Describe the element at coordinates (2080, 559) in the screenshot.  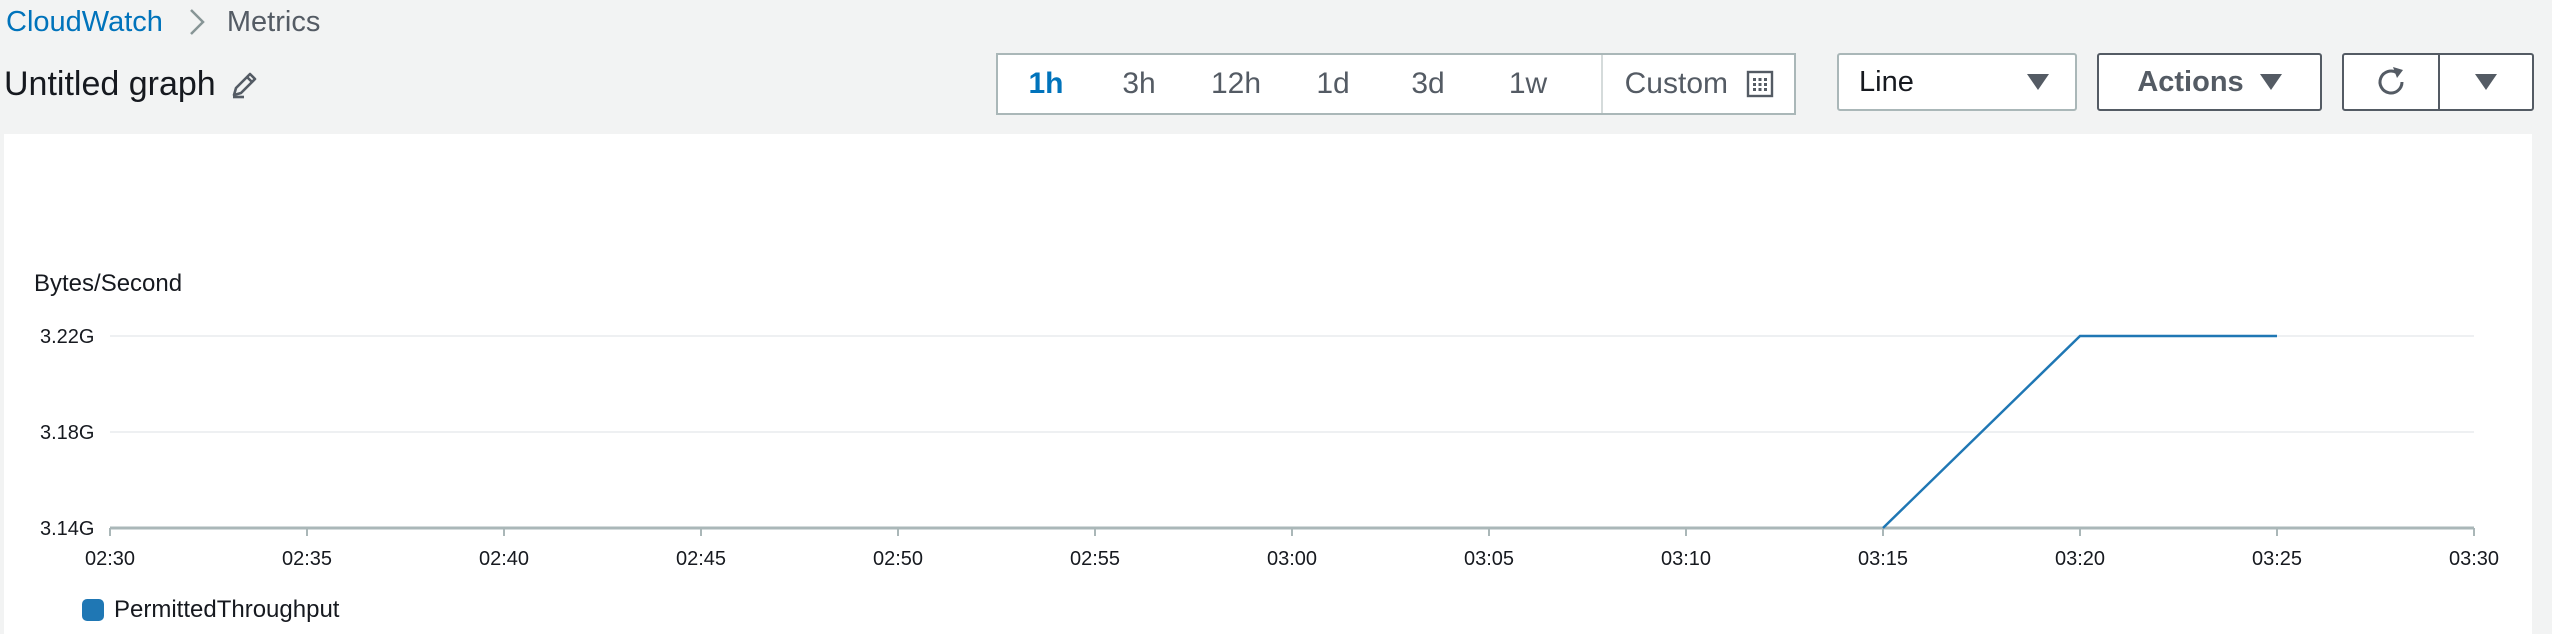
I see `x-tick-label: 03:20` at that location.